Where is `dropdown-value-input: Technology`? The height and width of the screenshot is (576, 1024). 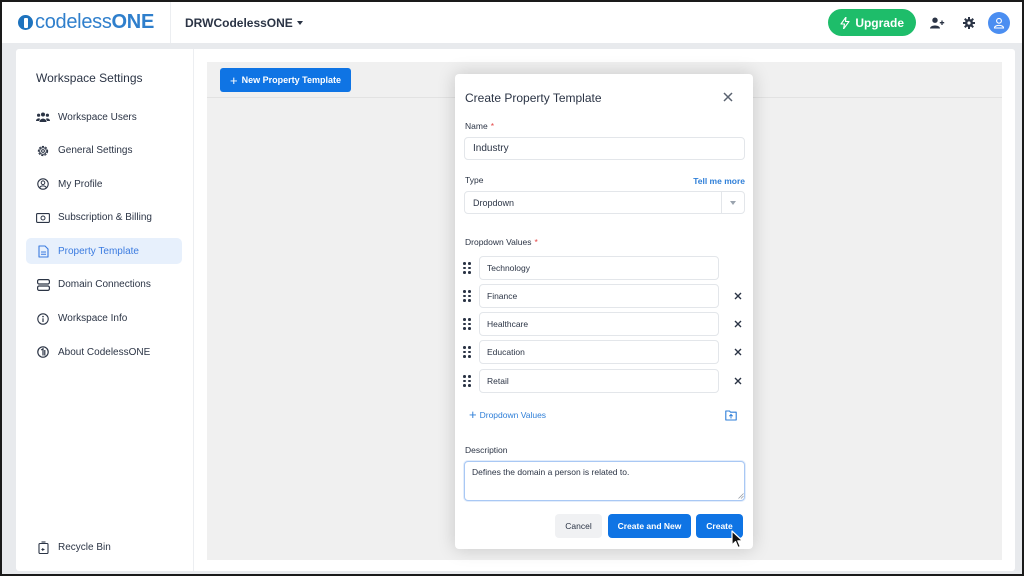 dropdown-value-input: Technology is located at coordinates (599, 268).